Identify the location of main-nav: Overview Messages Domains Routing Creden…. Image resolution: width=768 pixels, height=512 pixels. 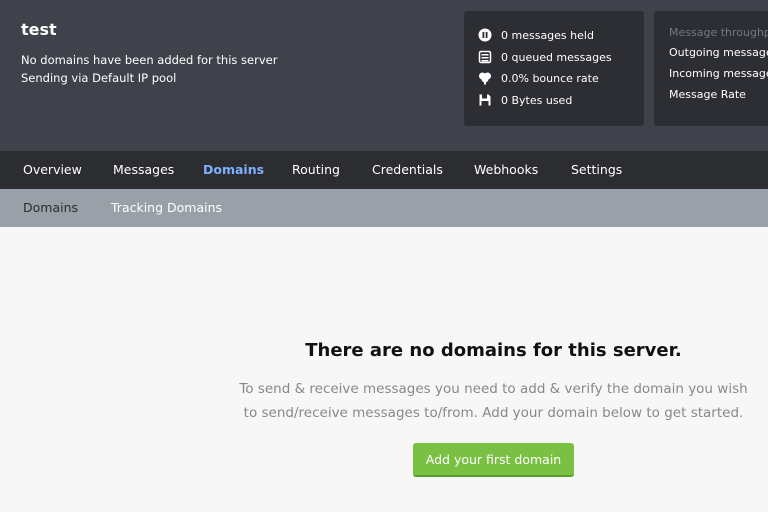
(384, 170).